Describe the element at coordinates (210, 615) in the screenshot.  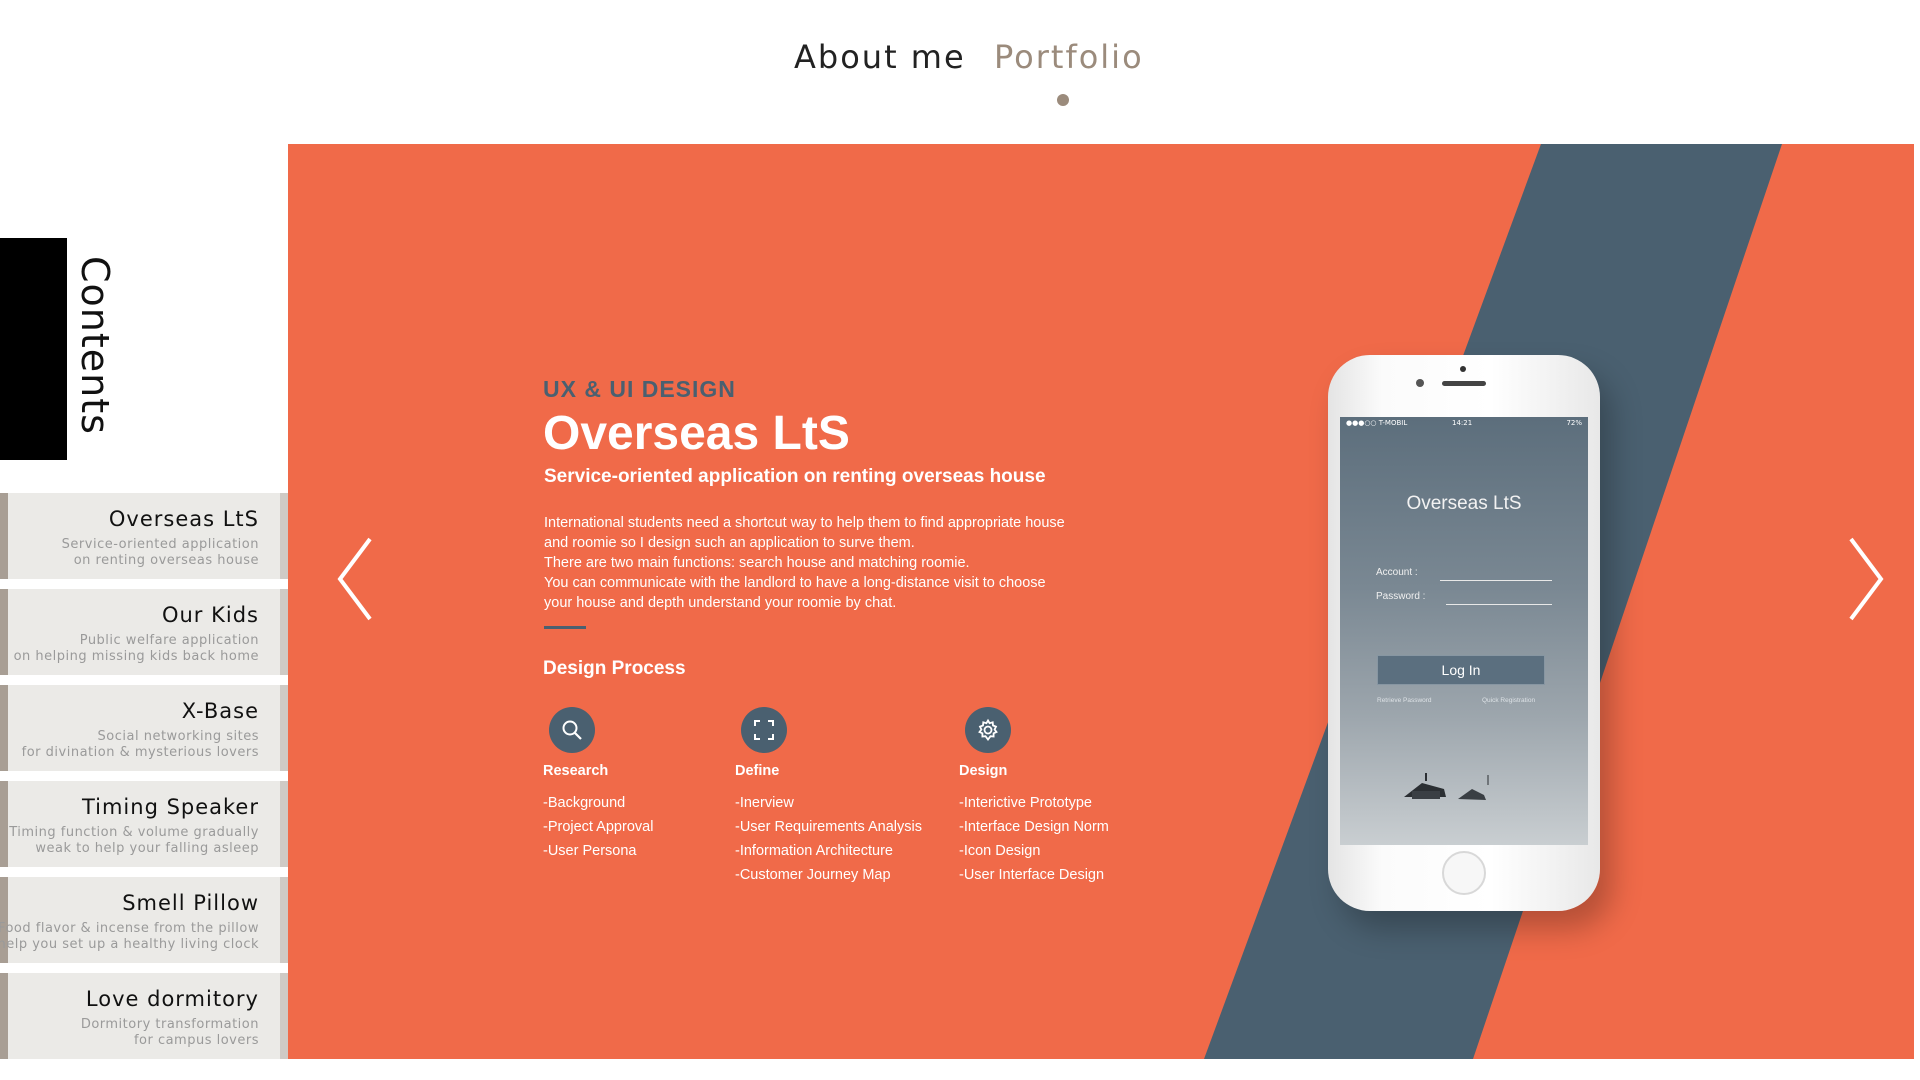
I see `sidebar-item-title: Our Kids` at that location.